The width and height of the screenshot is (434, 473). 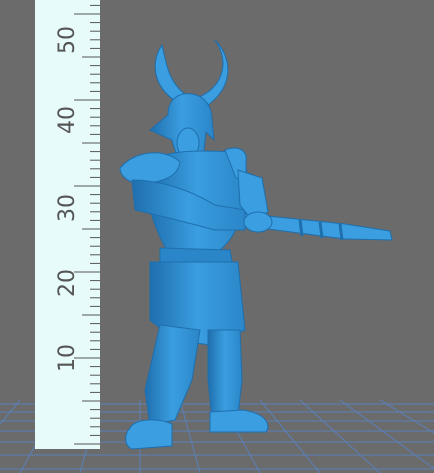 I want to click on ruler-background, so click(x=67, y=224).